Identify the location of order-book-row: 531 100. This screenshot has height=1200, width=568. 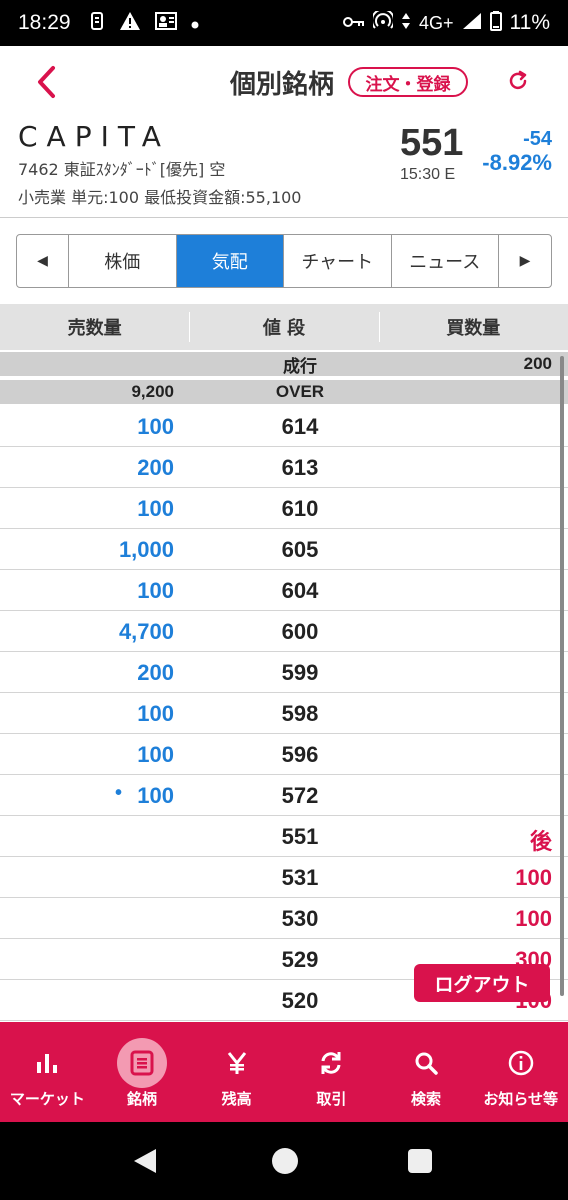
(284, 877).